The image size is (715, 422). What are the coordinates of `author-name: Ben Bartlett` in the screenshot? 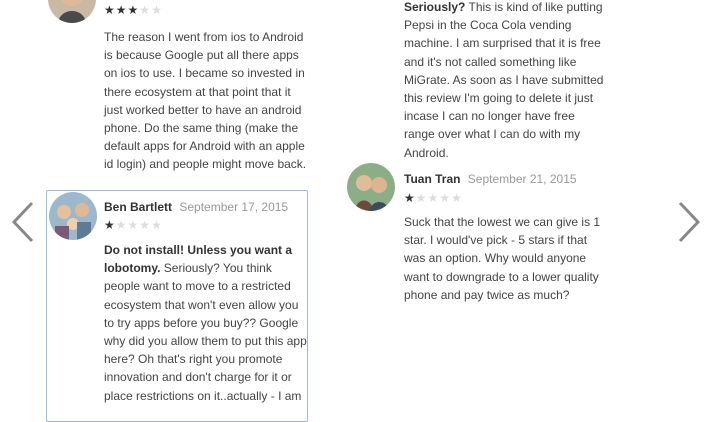 It's located at (138, 207).